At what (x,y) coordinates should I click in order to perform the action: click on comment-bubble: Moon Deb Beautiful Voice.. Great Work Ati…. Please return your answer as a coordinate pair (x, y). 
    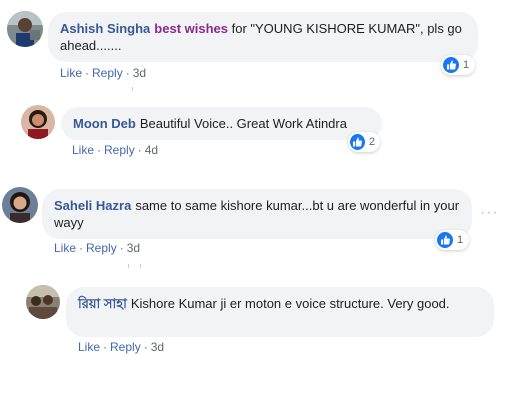
    Looking at the image, I should click on (221, 123).